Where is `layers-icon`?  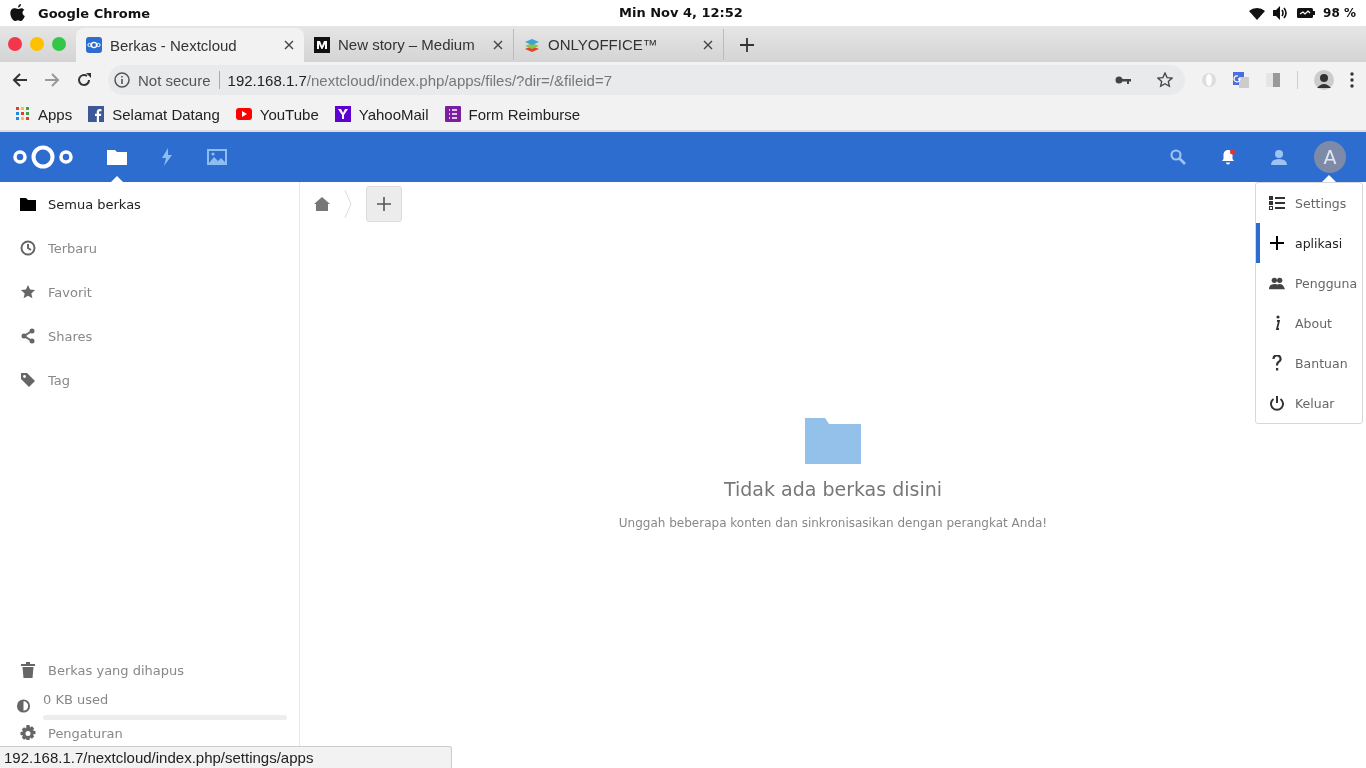 layers-icon is located at coordinates (532, 44).